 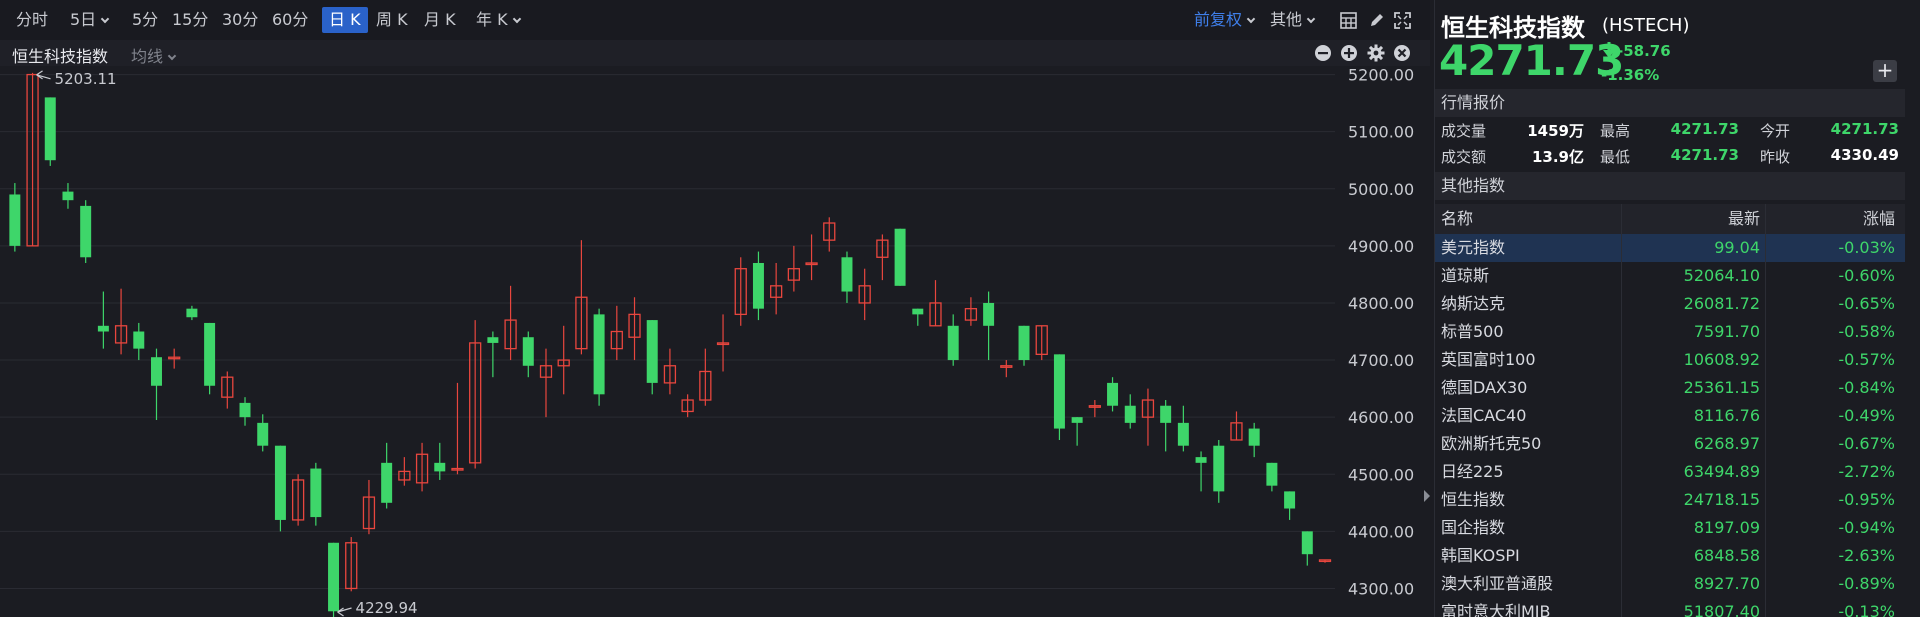 I want to click on ma-dropdown: 均线, so click(x=154, y=55).